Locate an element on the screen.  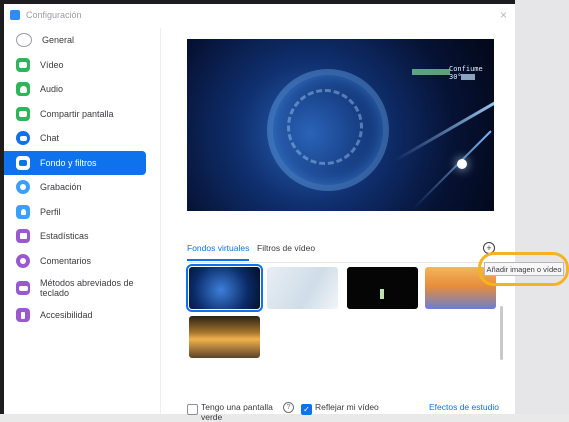
headphones-icon is located at coordinates (23, 89).